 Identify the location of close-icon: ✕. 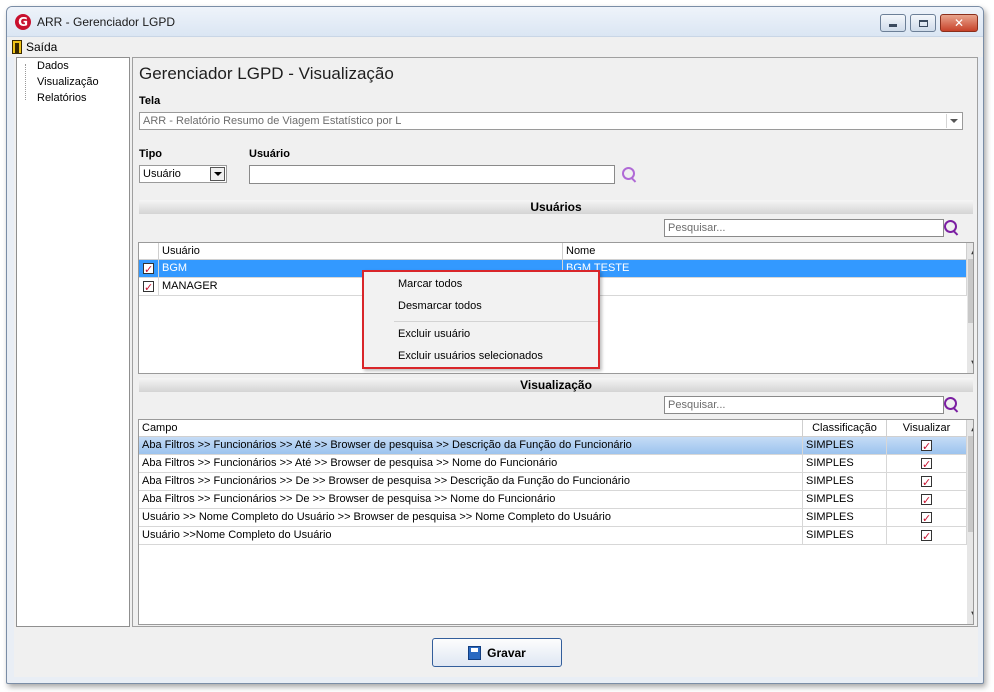
(959, 23).